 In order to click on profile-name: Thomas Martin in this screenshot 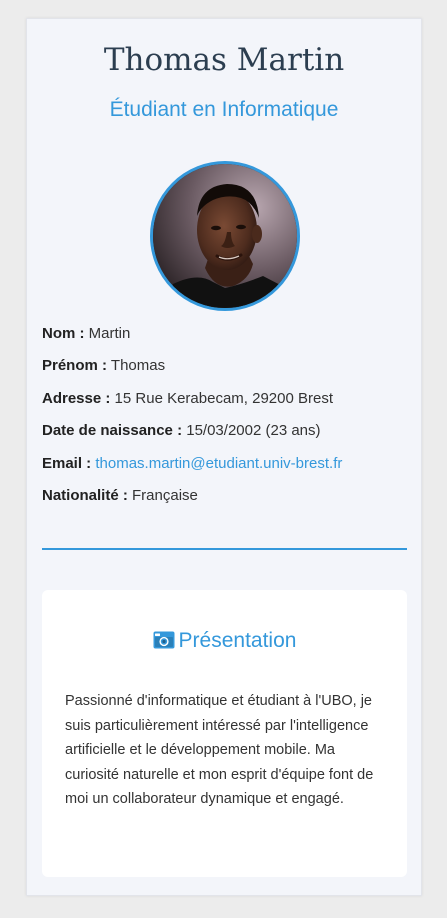, I will do `click(224, 60)`.